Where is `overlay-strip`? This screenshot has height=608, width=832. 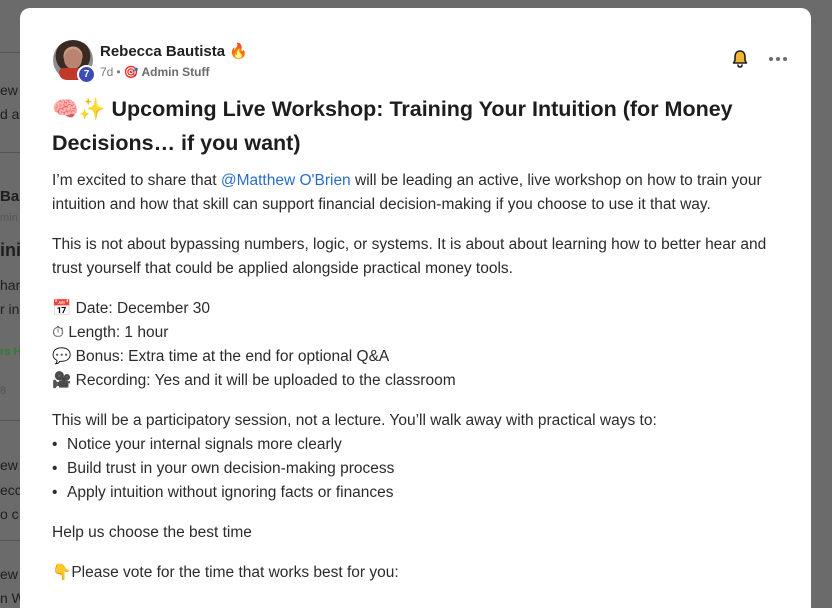 overlay-strip is located at coordinates (821, 304).